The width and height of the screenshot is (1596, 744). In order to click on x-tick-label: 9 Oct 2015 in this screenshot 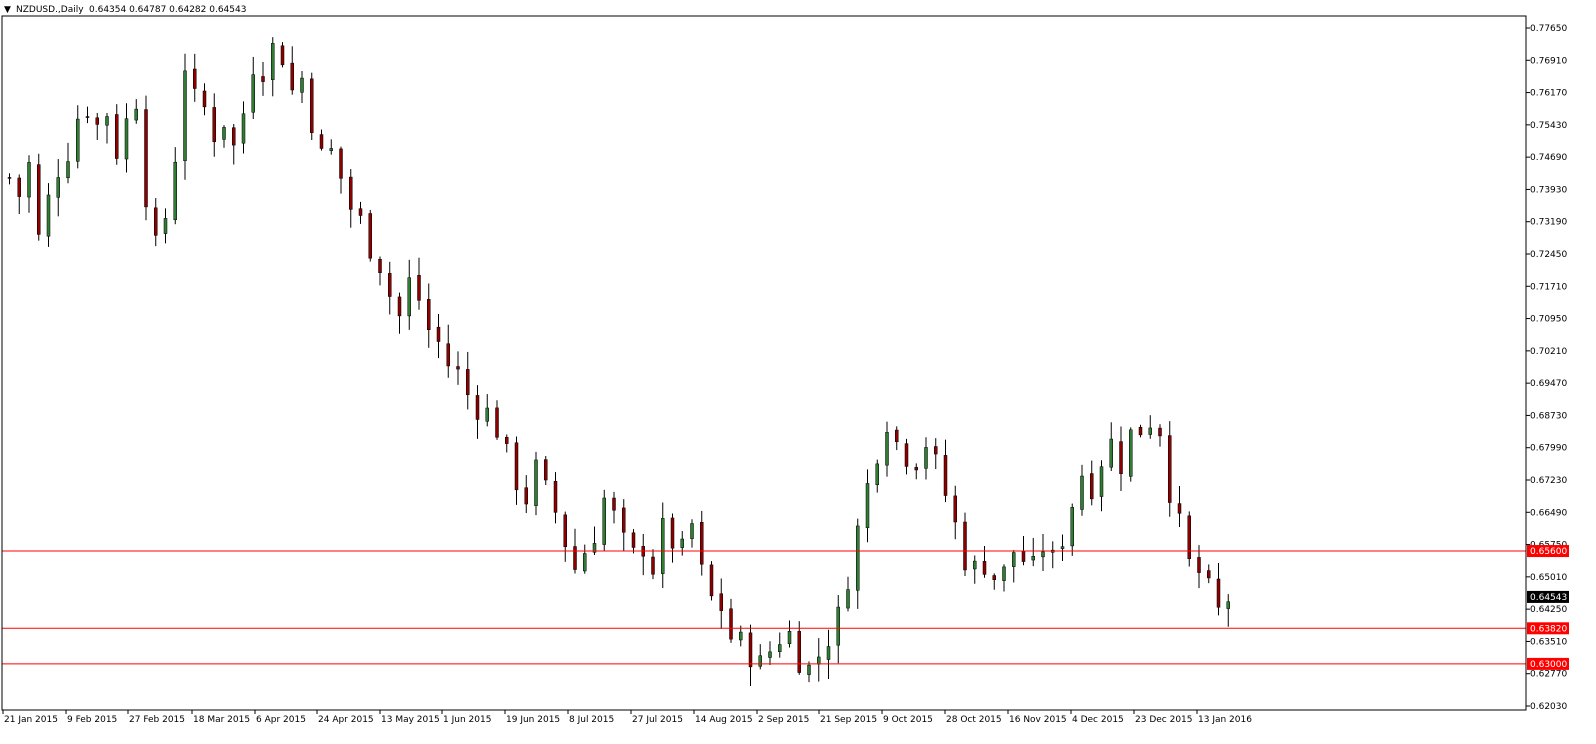, I will do `click(908, 720)`.